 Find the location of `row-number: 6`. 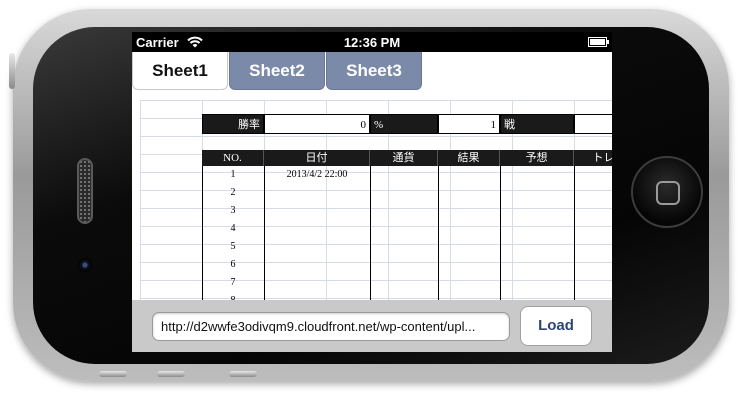

row-number: 6 is located at coordinates (233, 264).